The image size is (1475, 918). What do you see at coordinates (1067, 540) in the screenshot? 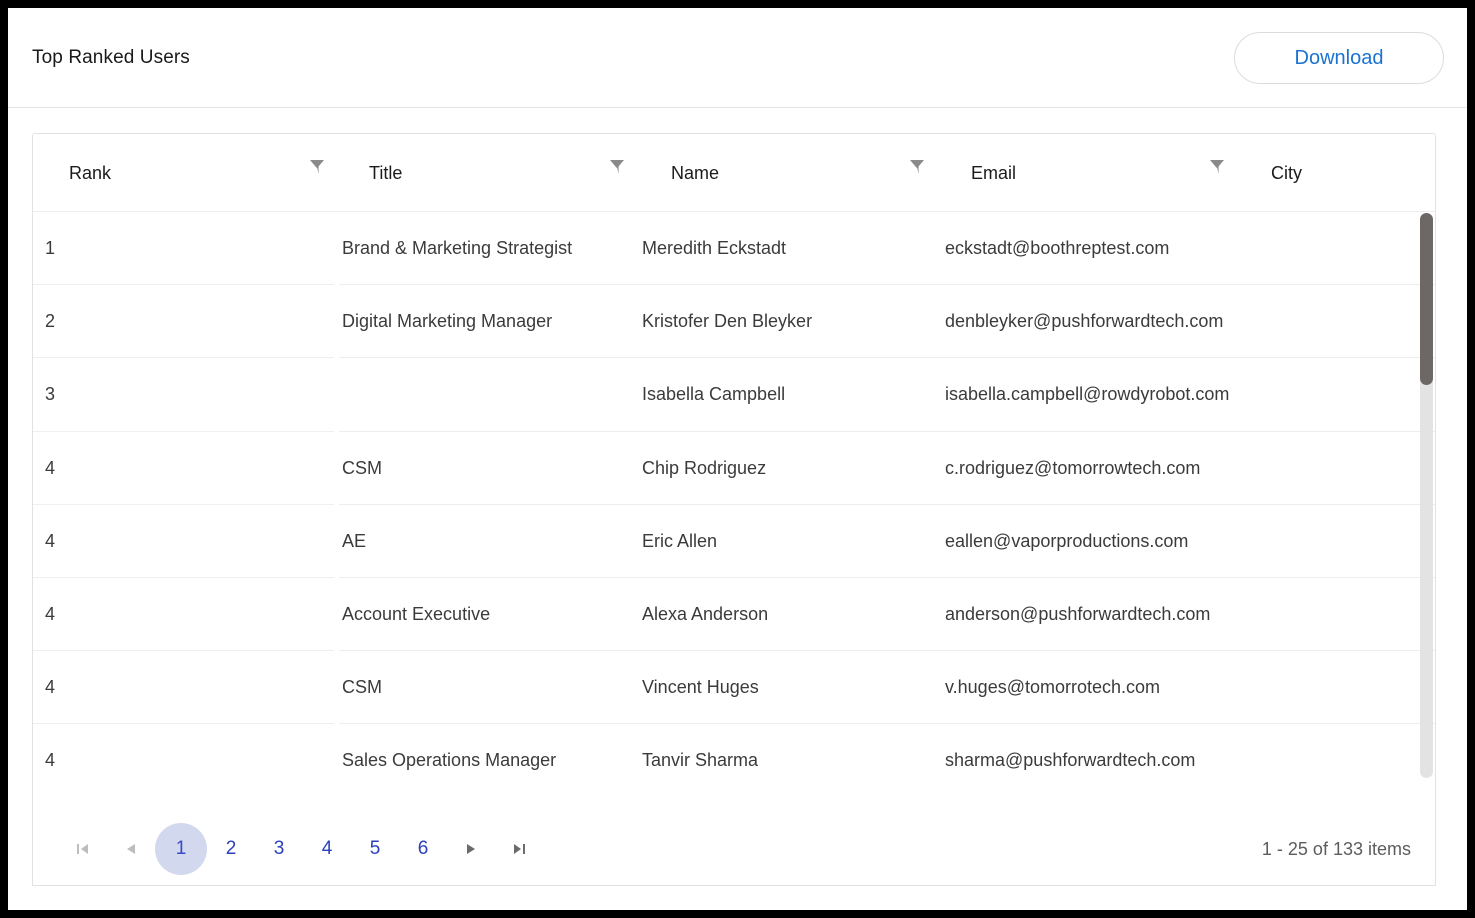
I see `cell-email: eallen@vaporproductions.com` at bounding box center [1067, 540].